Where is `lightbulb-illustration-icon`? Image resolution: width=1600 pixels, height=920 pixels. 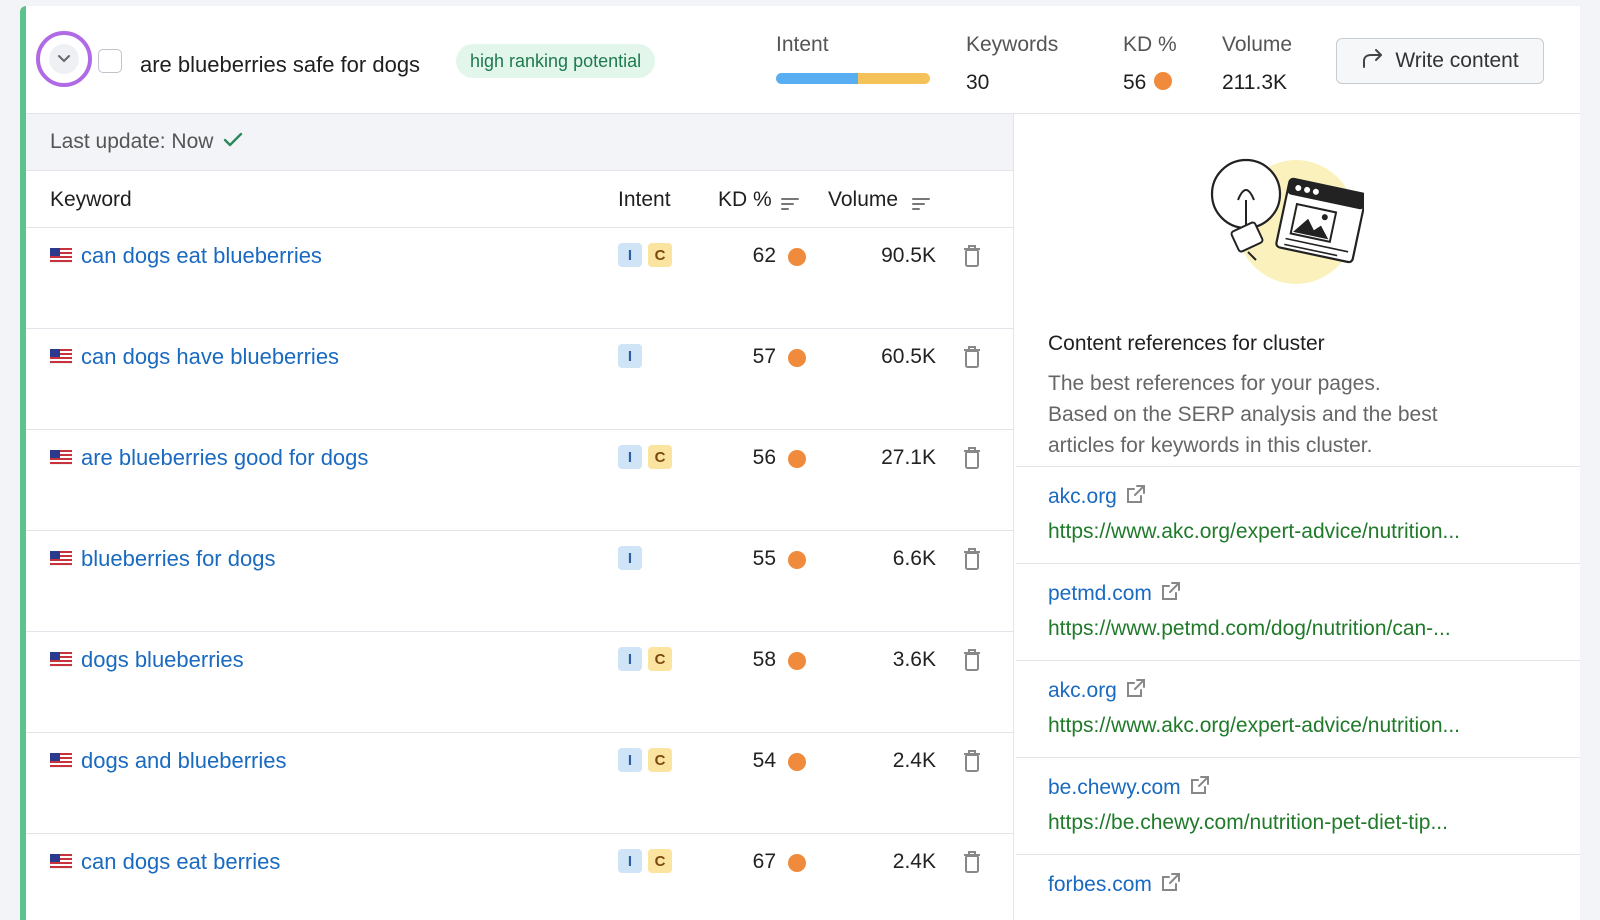 lightbulb-illustration-icon is located at coordinates (1285, 220).